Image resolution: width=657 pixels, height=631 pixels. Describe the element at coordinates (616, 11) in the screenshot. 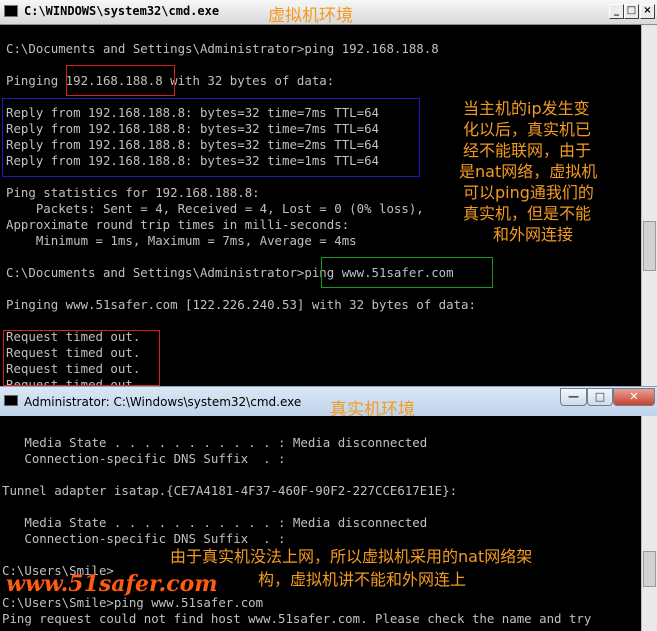

I see `minimize-button: _` at that location.